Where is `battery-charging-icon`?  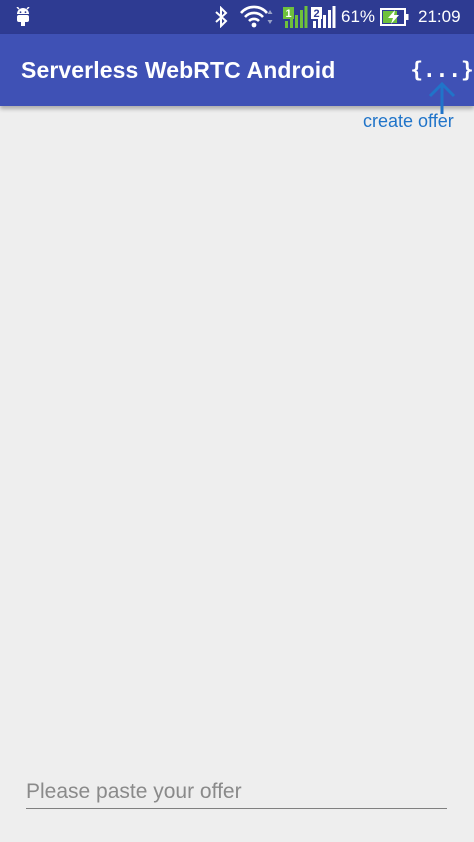 battery-charging-icon is located at coordinates (395, 17).